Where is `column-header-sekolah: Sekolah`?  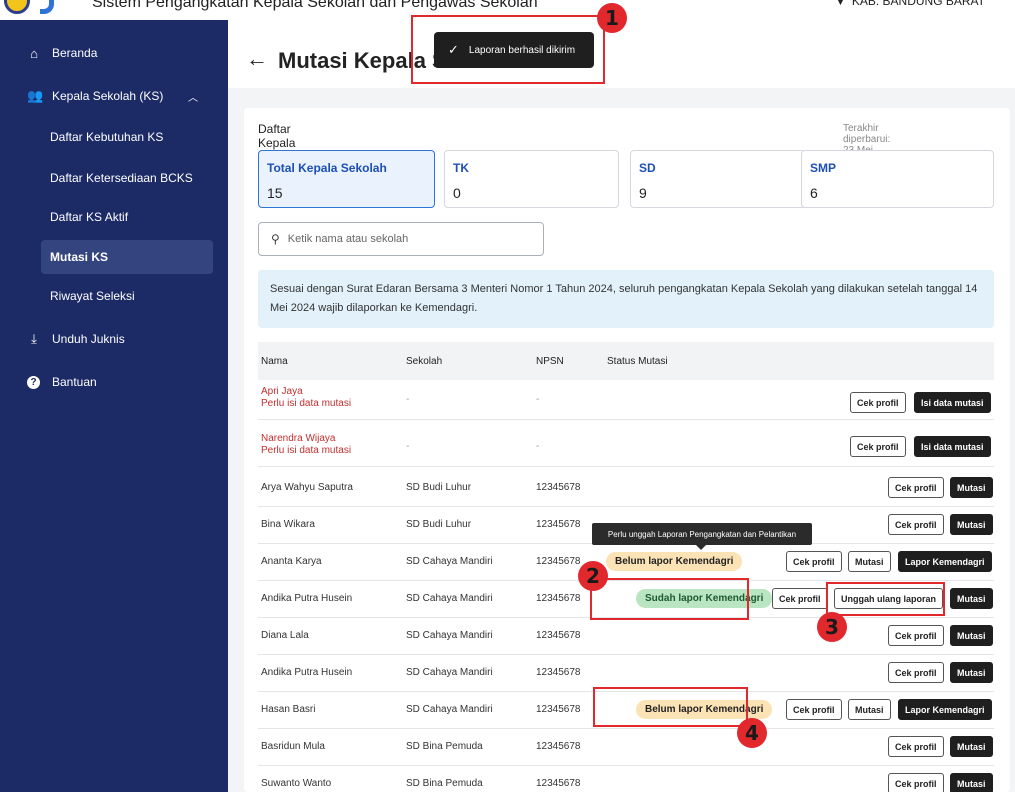 column-header-sekolah: Sekolah is located at coordinates (424, 361).